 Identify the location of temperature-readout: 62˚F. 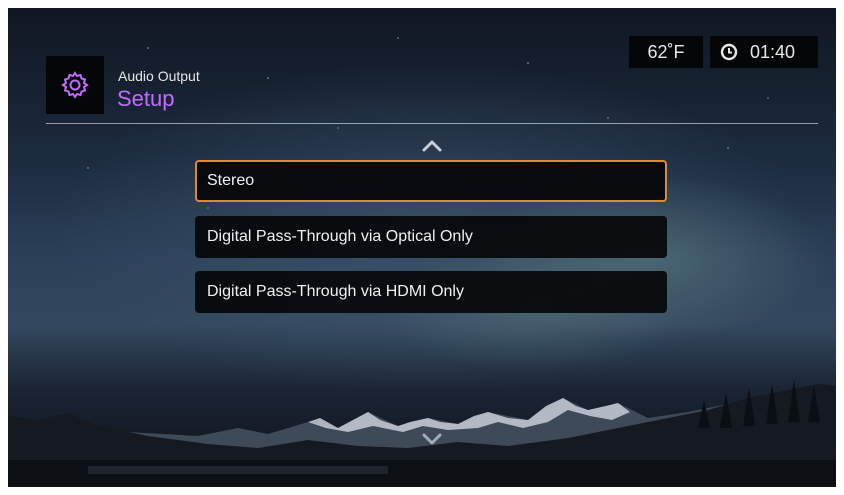
(666, 52).